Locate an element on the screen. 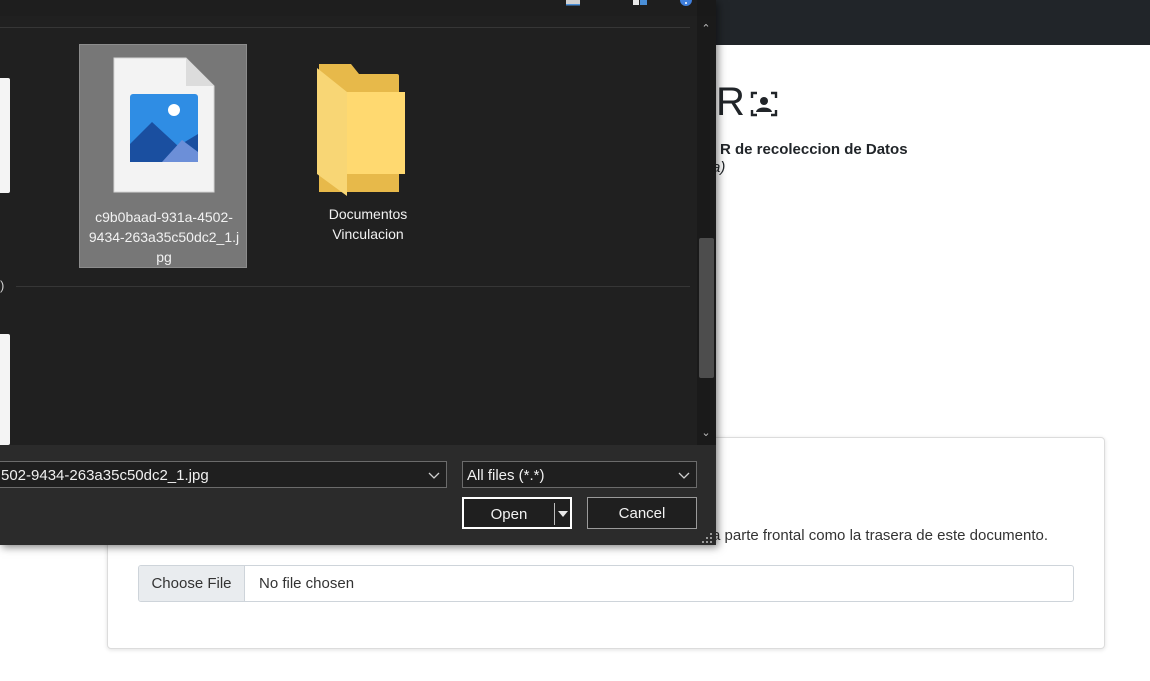 Image resolution: width=1150 pixels, height=681 pixels. file-type-select: All files (*.*) is located at coordinates (579, 474).